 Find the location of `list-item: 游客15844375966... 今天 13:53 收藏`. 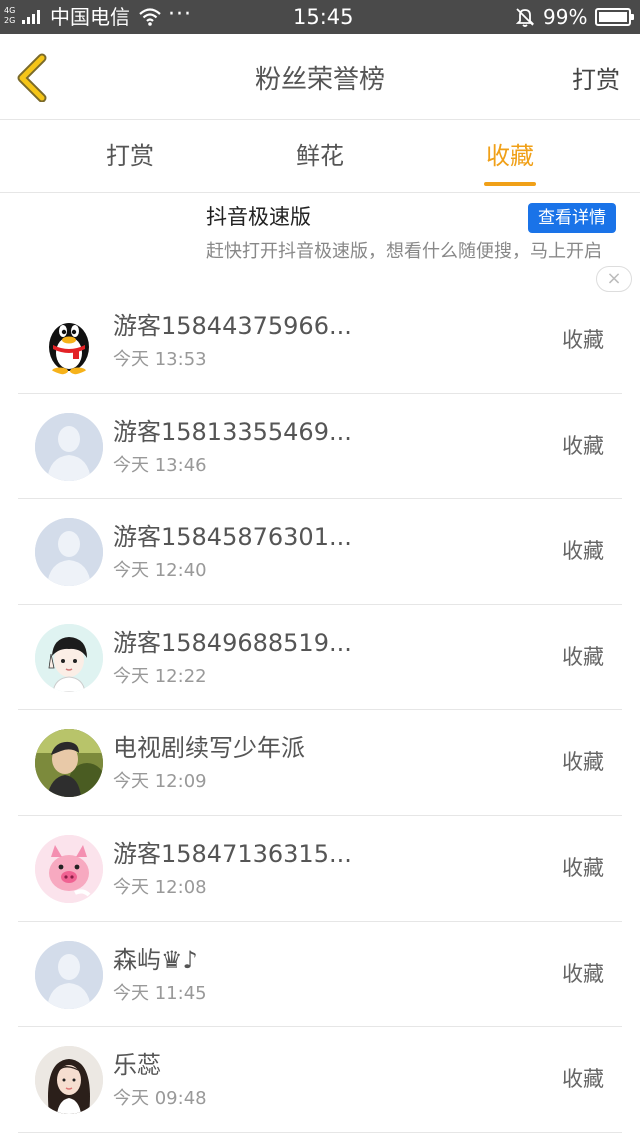

list-item: 游客15844375966... 今天 13:53 收藏 is located at coordinates (320, 341).